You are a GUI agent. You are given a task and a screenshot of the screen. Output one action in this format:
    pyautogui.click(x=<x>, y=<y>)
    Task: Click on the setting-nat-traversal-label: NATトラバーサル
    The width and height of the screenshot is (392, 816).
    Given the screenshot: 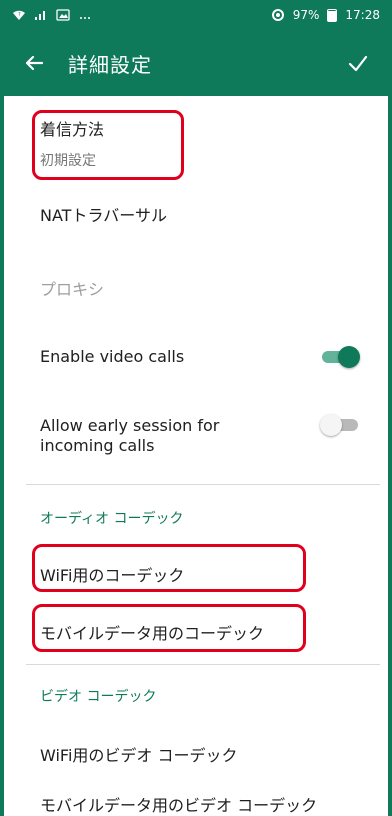 What is the action you would take?
    pyautogui.click(x=103, y=215)
    